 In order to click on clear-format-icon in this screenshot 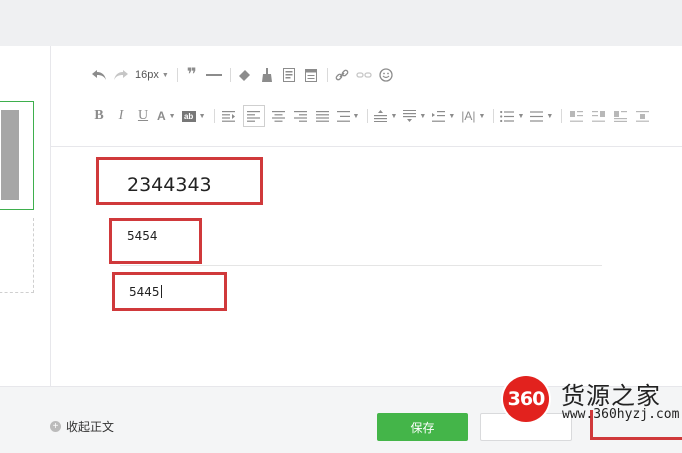, I will do `click(245, 75)`.